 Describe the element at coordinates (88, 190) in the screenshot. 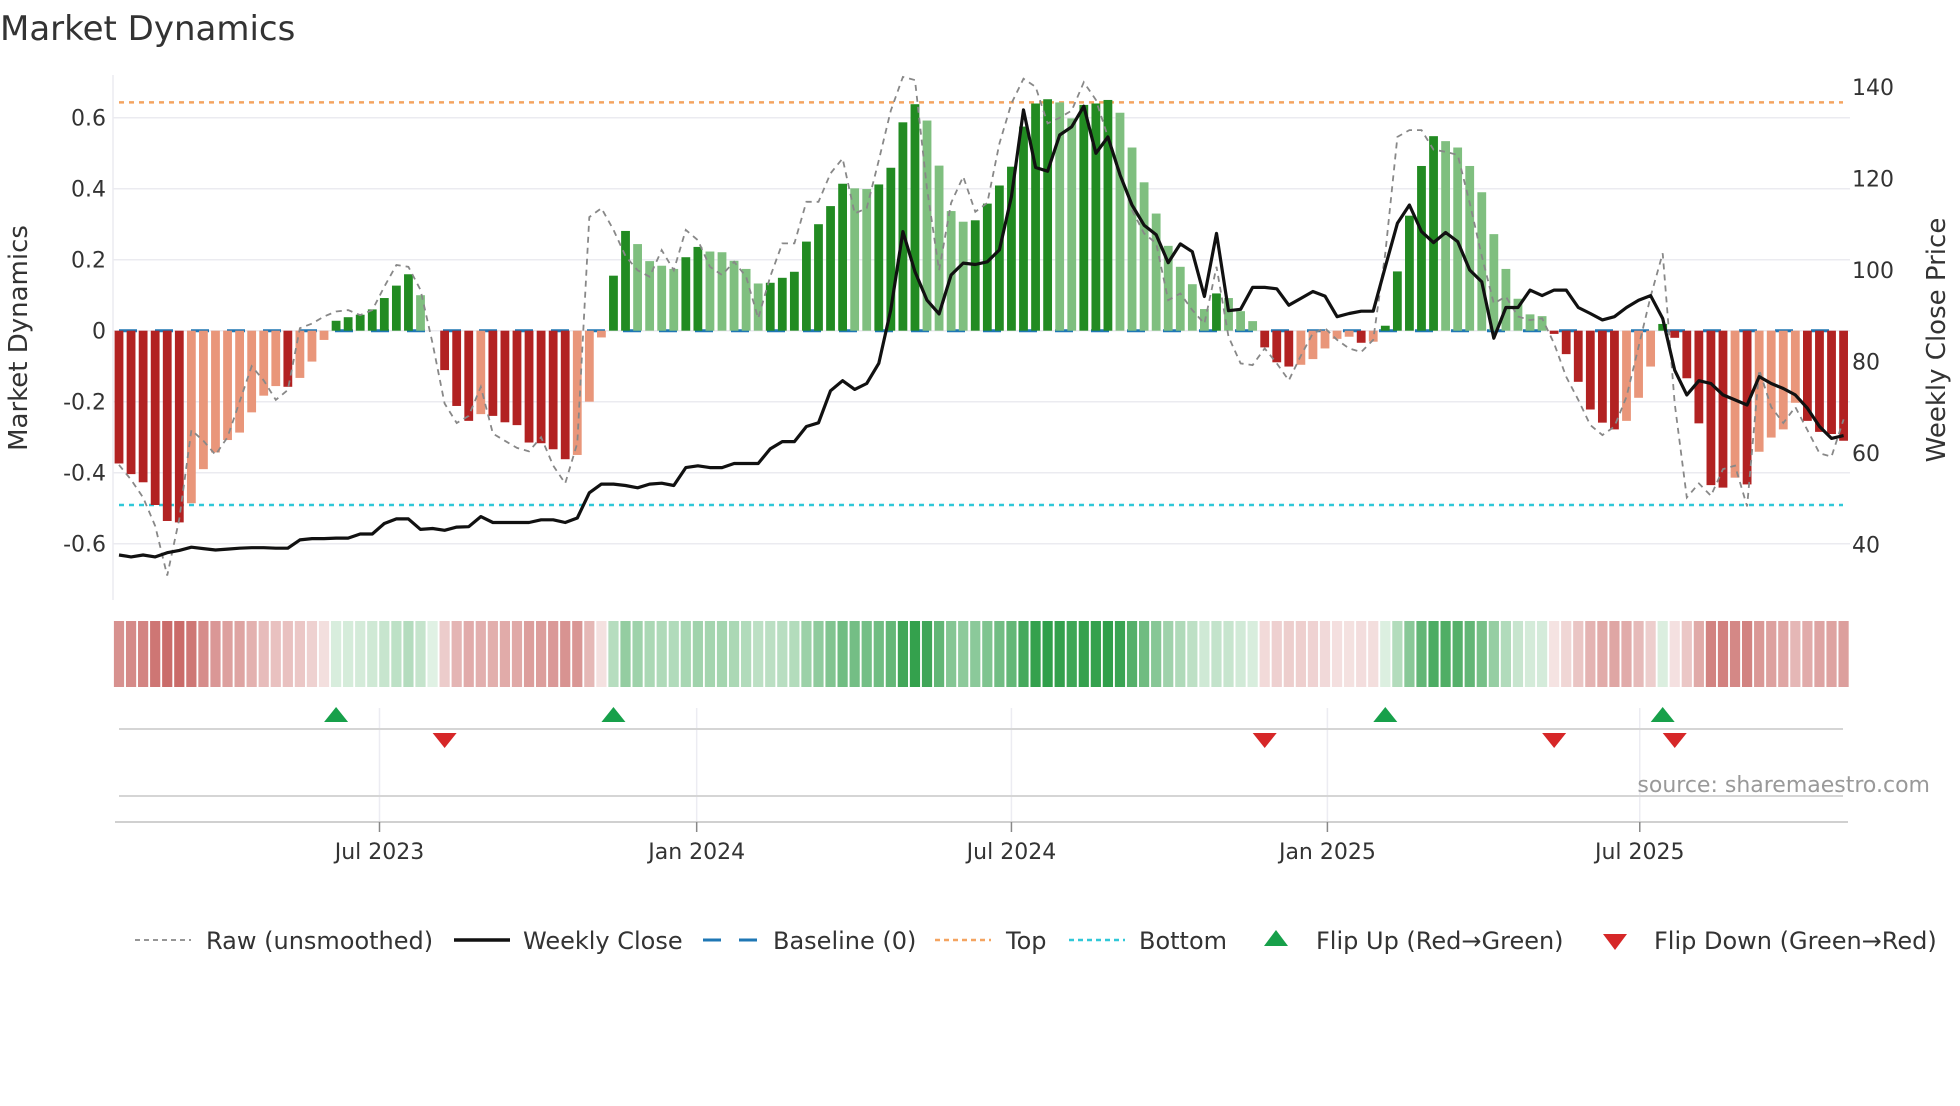

I see `y-tick-label: 0.4` at that location.